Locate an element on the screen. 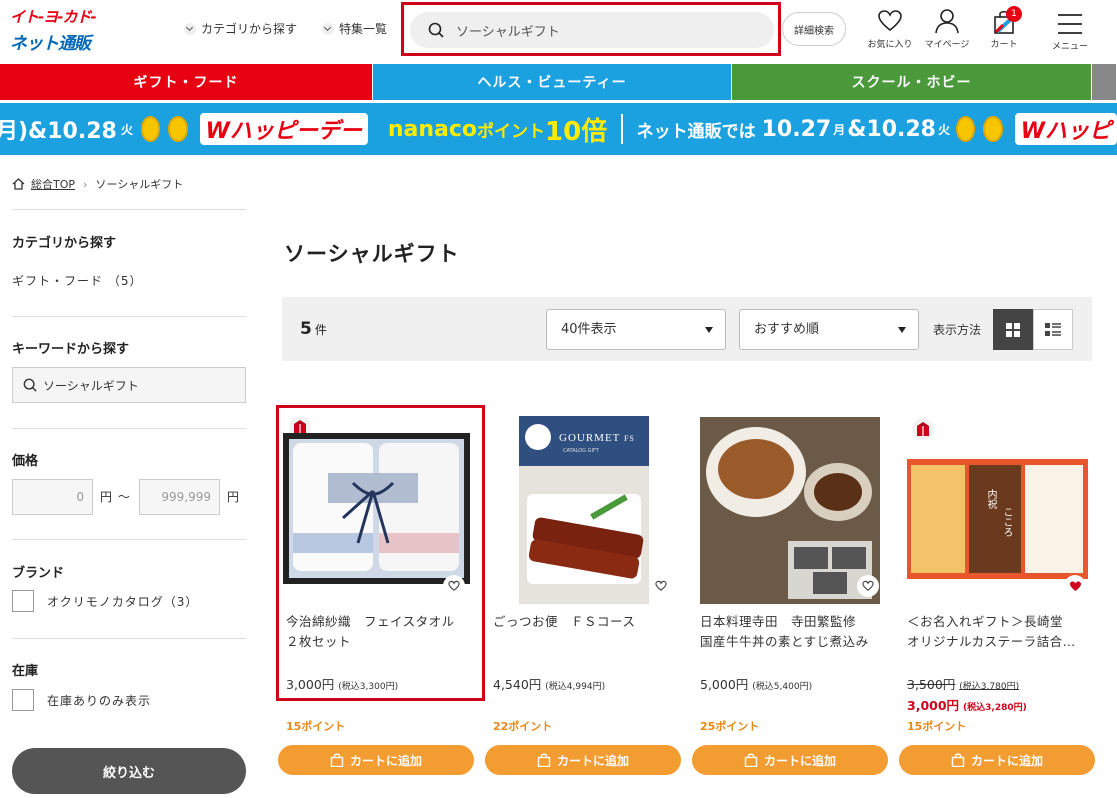 This screenshot has width=1117, height=798. product-name: 日本料理寺田 寺田繁監修 国産牛牛丼の素とすじ煮込み is located at coordinates (795, 632).